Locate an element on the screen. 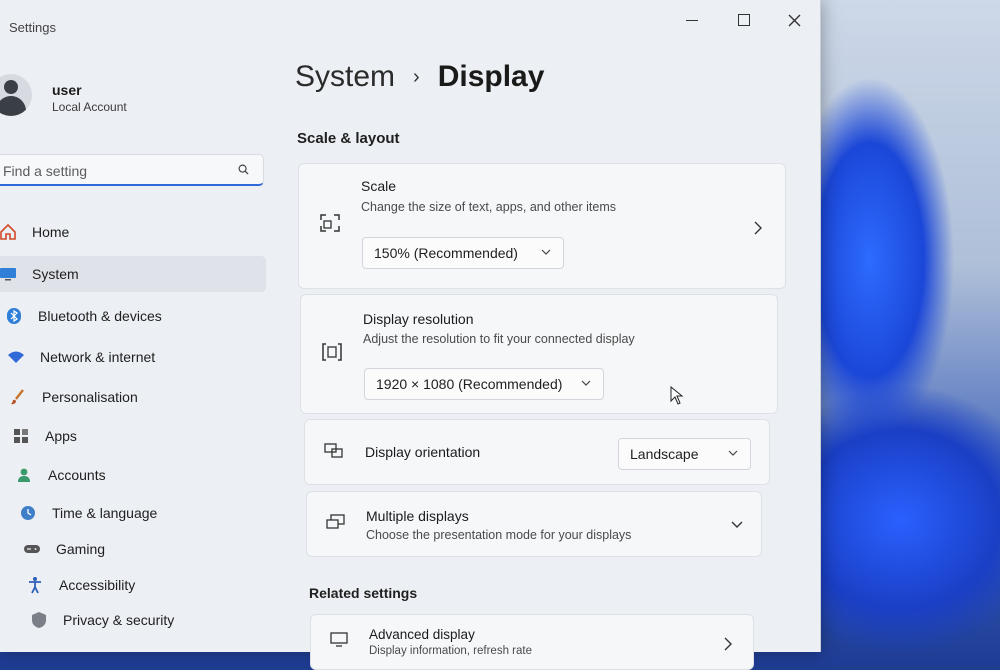 This screenshot has height=670, width=1000. maximize-icon is located at coordinates (744, 20).